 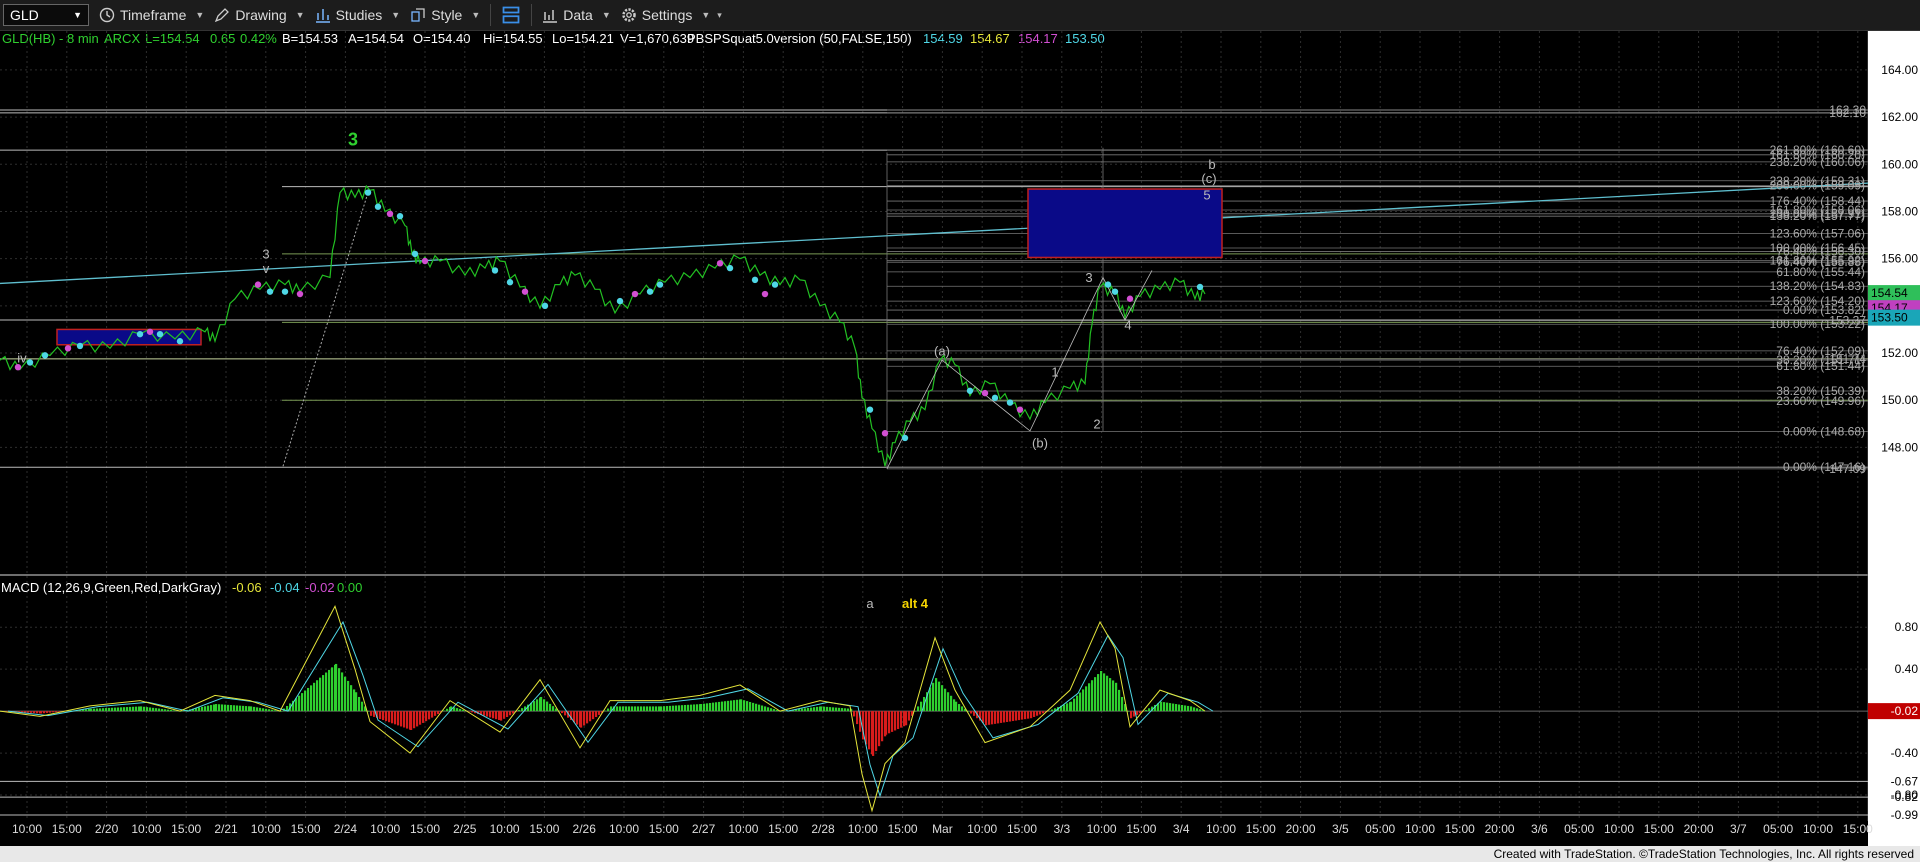 I want to click on style-menu: Style ▼, so click(x=445, y=15).